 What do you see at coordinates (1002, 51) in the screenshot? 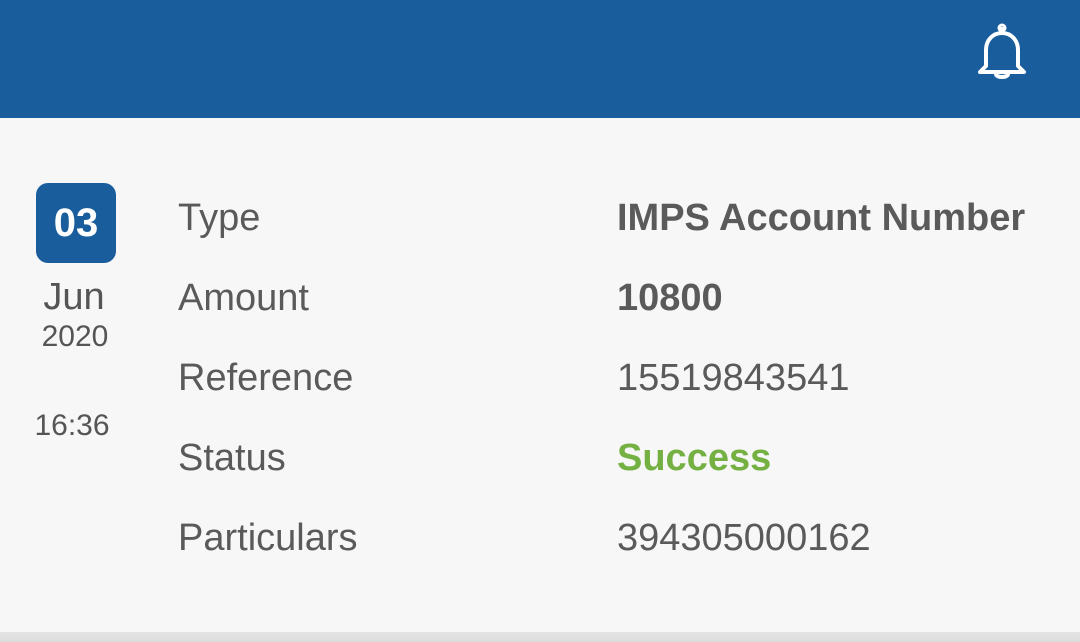
I see `bell-icon` at bounding box center [1002, 51].